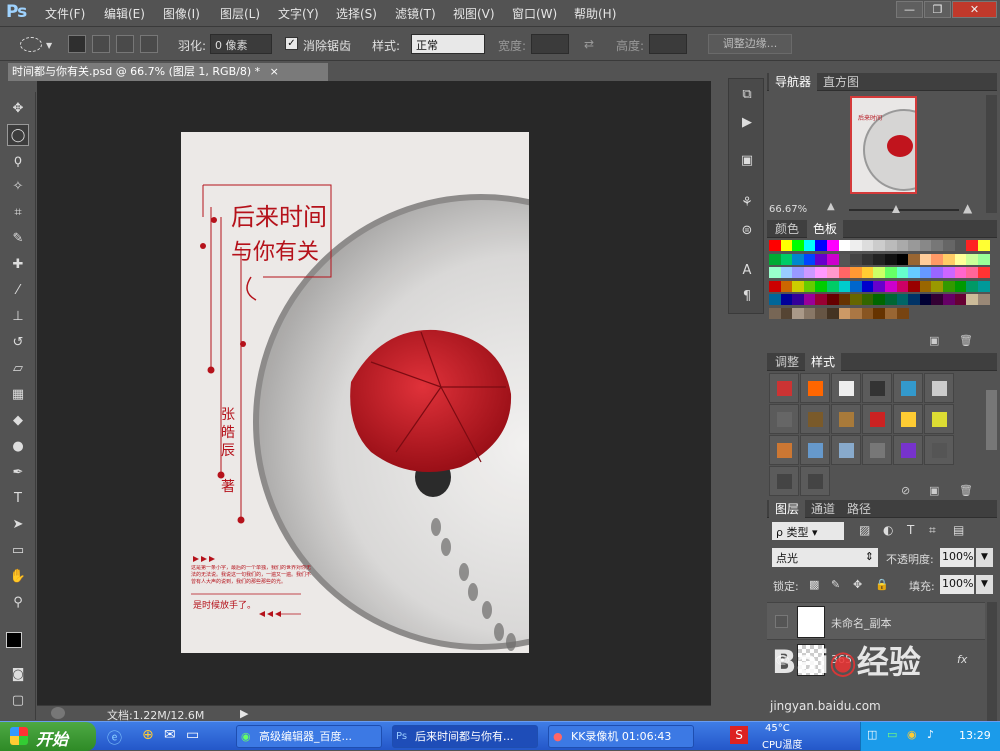 The width and height of the screenshot is (1000, 751). I want to click on paragraph-panel-icon: ¶, so click(747, 299).